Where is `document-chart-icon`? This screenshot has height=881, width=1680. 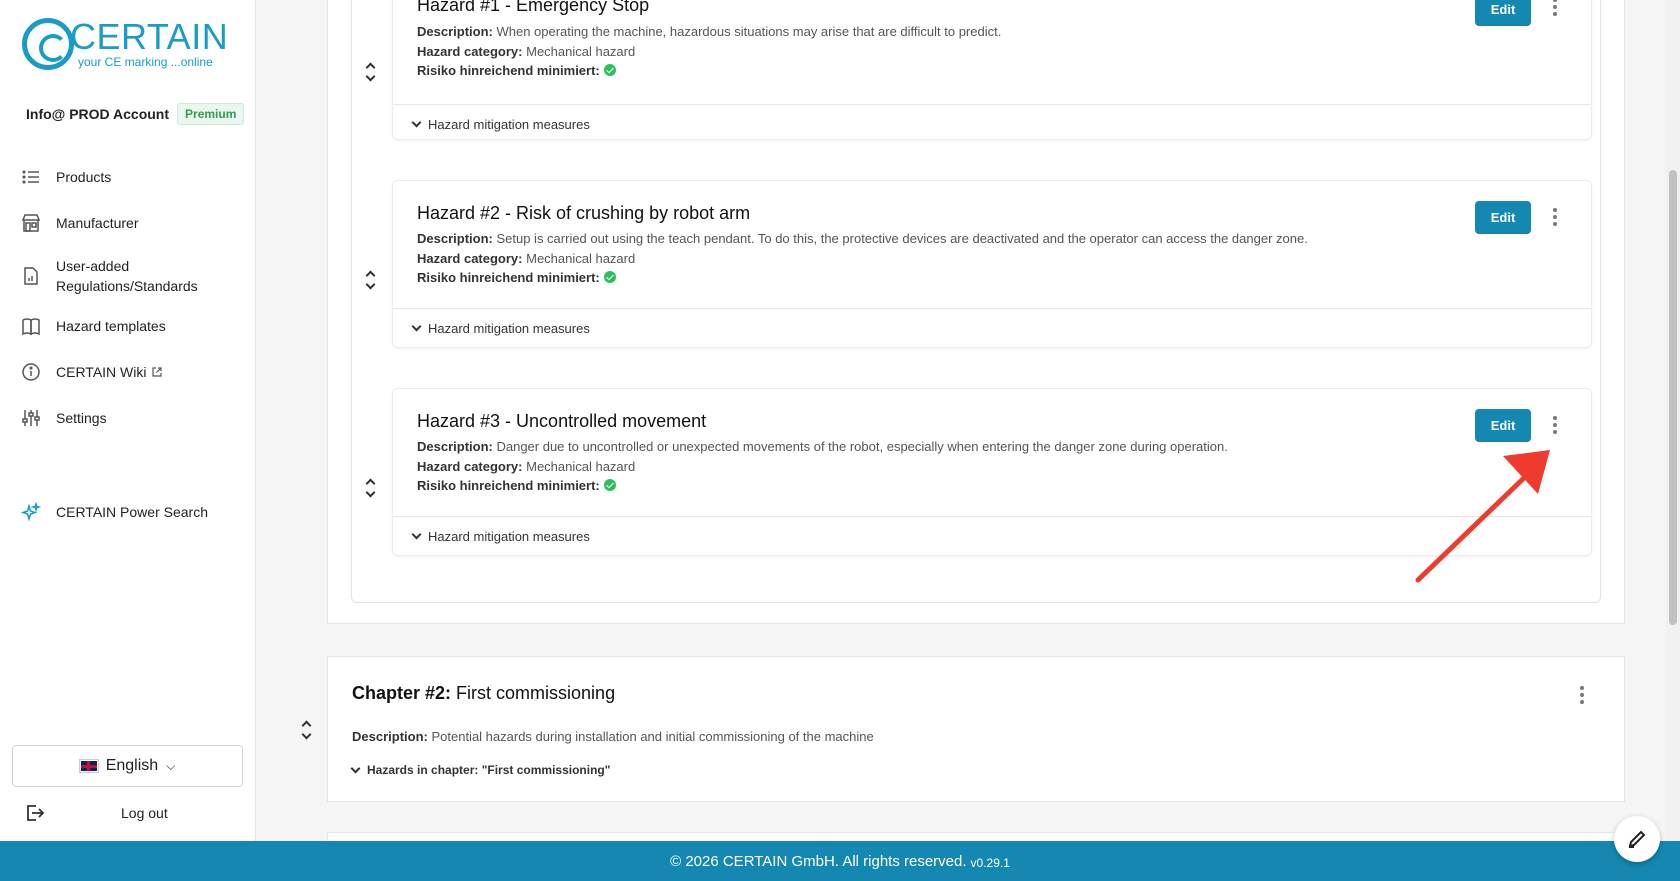 document-chart-icon is located at coordinates (31, 276).